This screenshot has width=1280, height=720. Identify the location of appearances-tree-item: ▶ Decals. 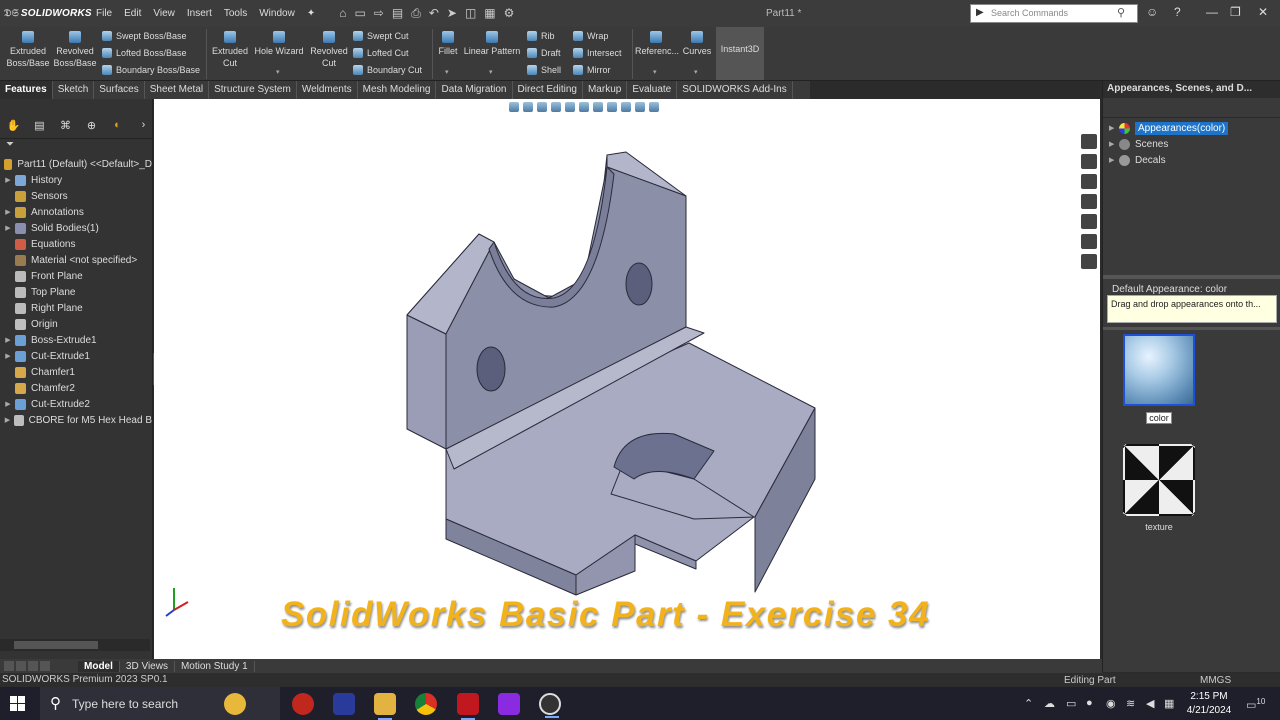
(1191, 160).